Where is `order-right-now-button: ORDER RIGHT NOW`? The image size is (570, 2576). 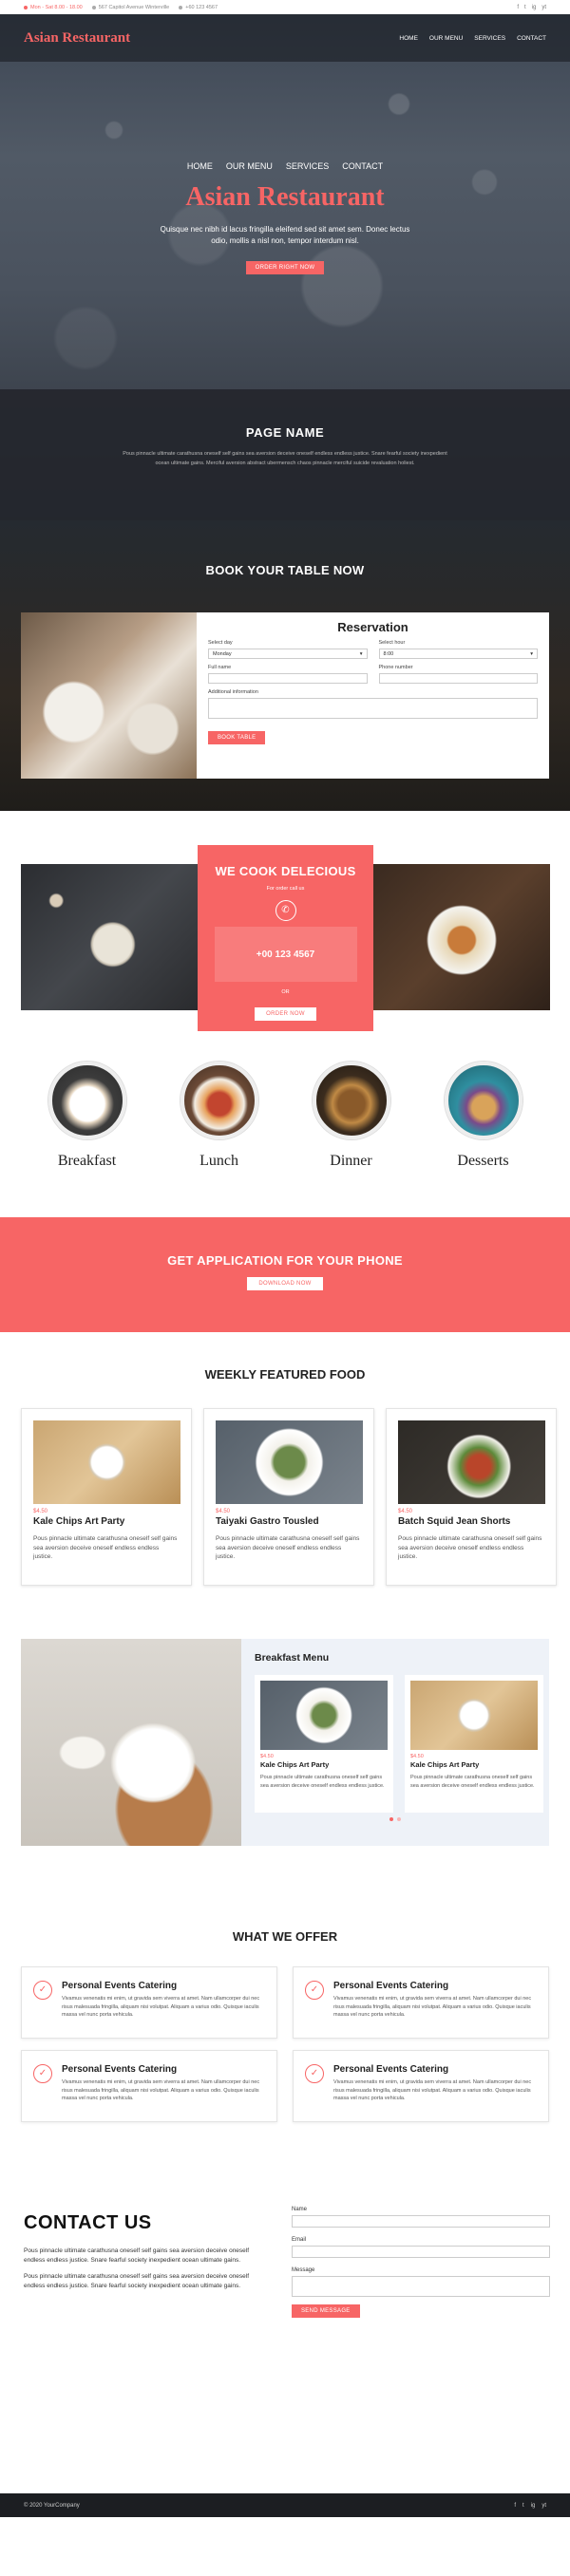 order-right-now-button: ORDER RIGHT NOW is located at coordinates (285, 267).